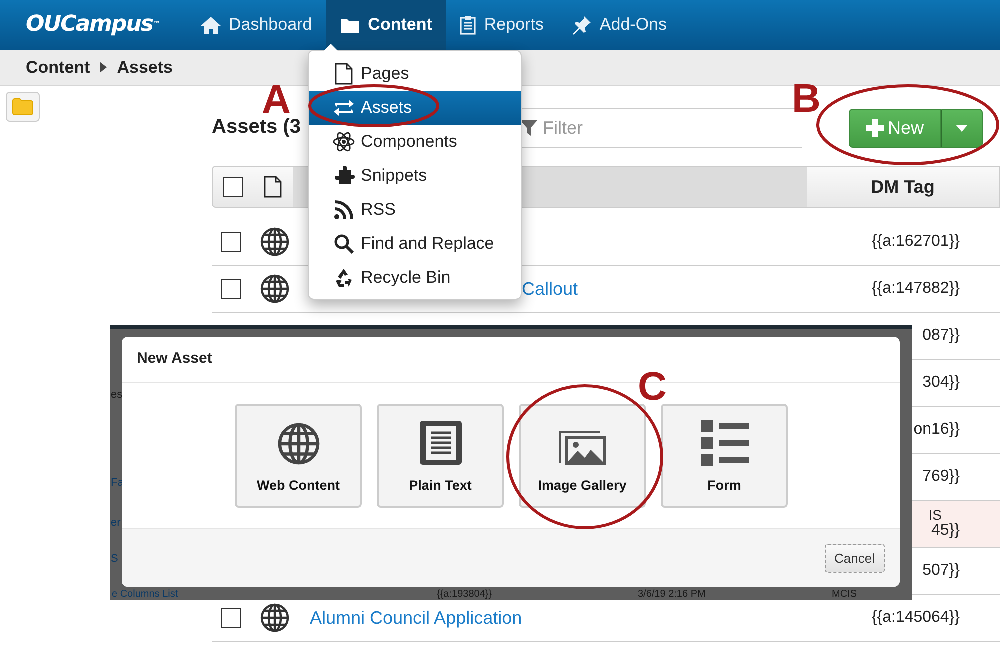 The image size is (1000, 650). I want to click on asset-type-tile: Image Gallery, so click(582, 456).